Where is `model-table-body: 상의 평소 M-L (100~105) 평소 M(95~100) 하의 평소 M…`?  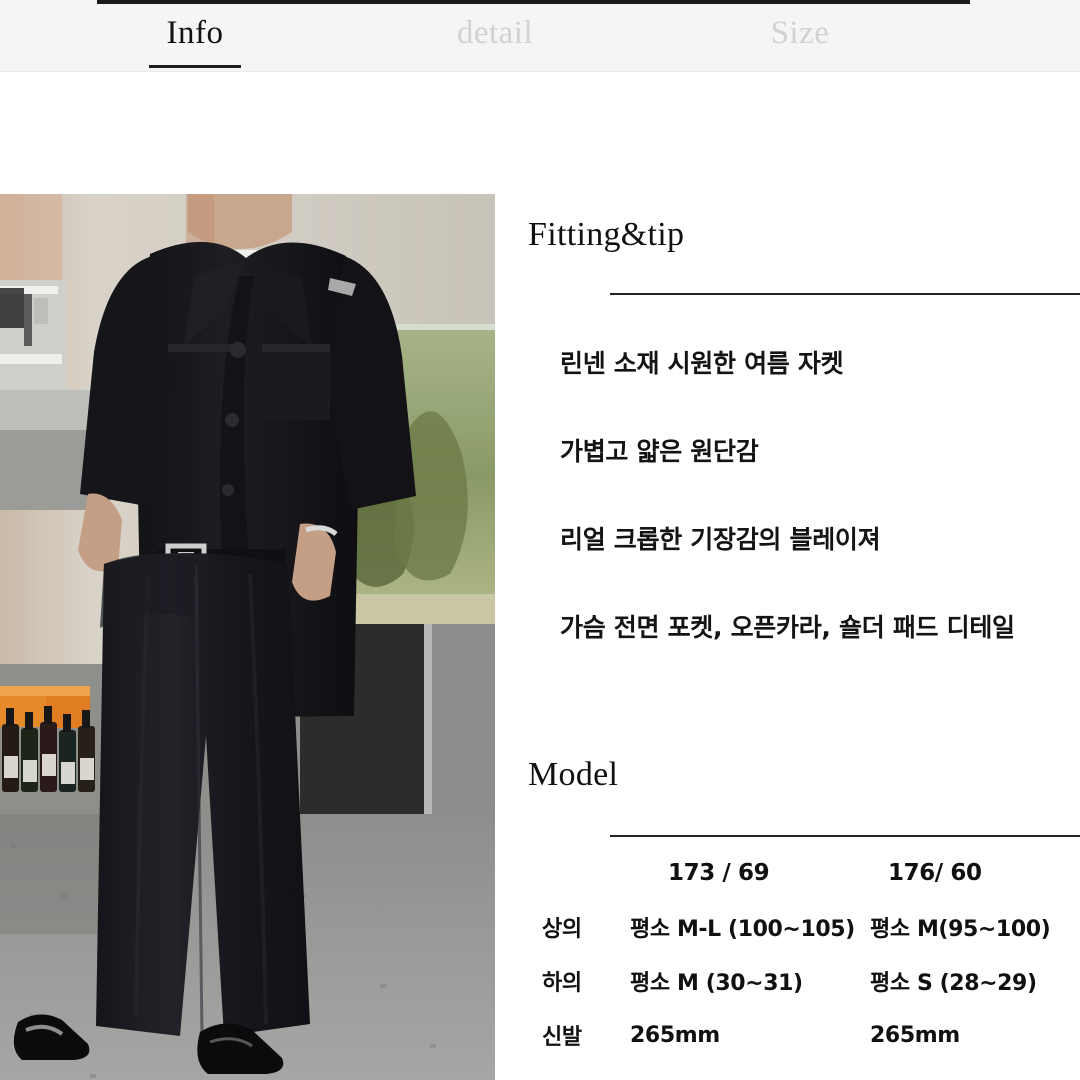
model-table-body: 상의 평소 M-L (100~105) 평소 M(95~100) 하의 평소 M… is located at coordinates (804, 981).